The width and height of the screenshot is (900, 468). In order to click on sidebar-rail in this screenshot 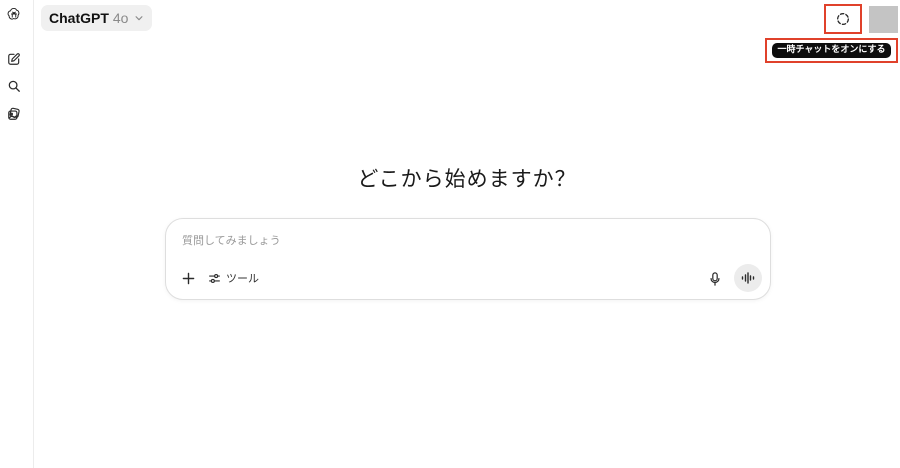, I will do `click(17, 234)`.